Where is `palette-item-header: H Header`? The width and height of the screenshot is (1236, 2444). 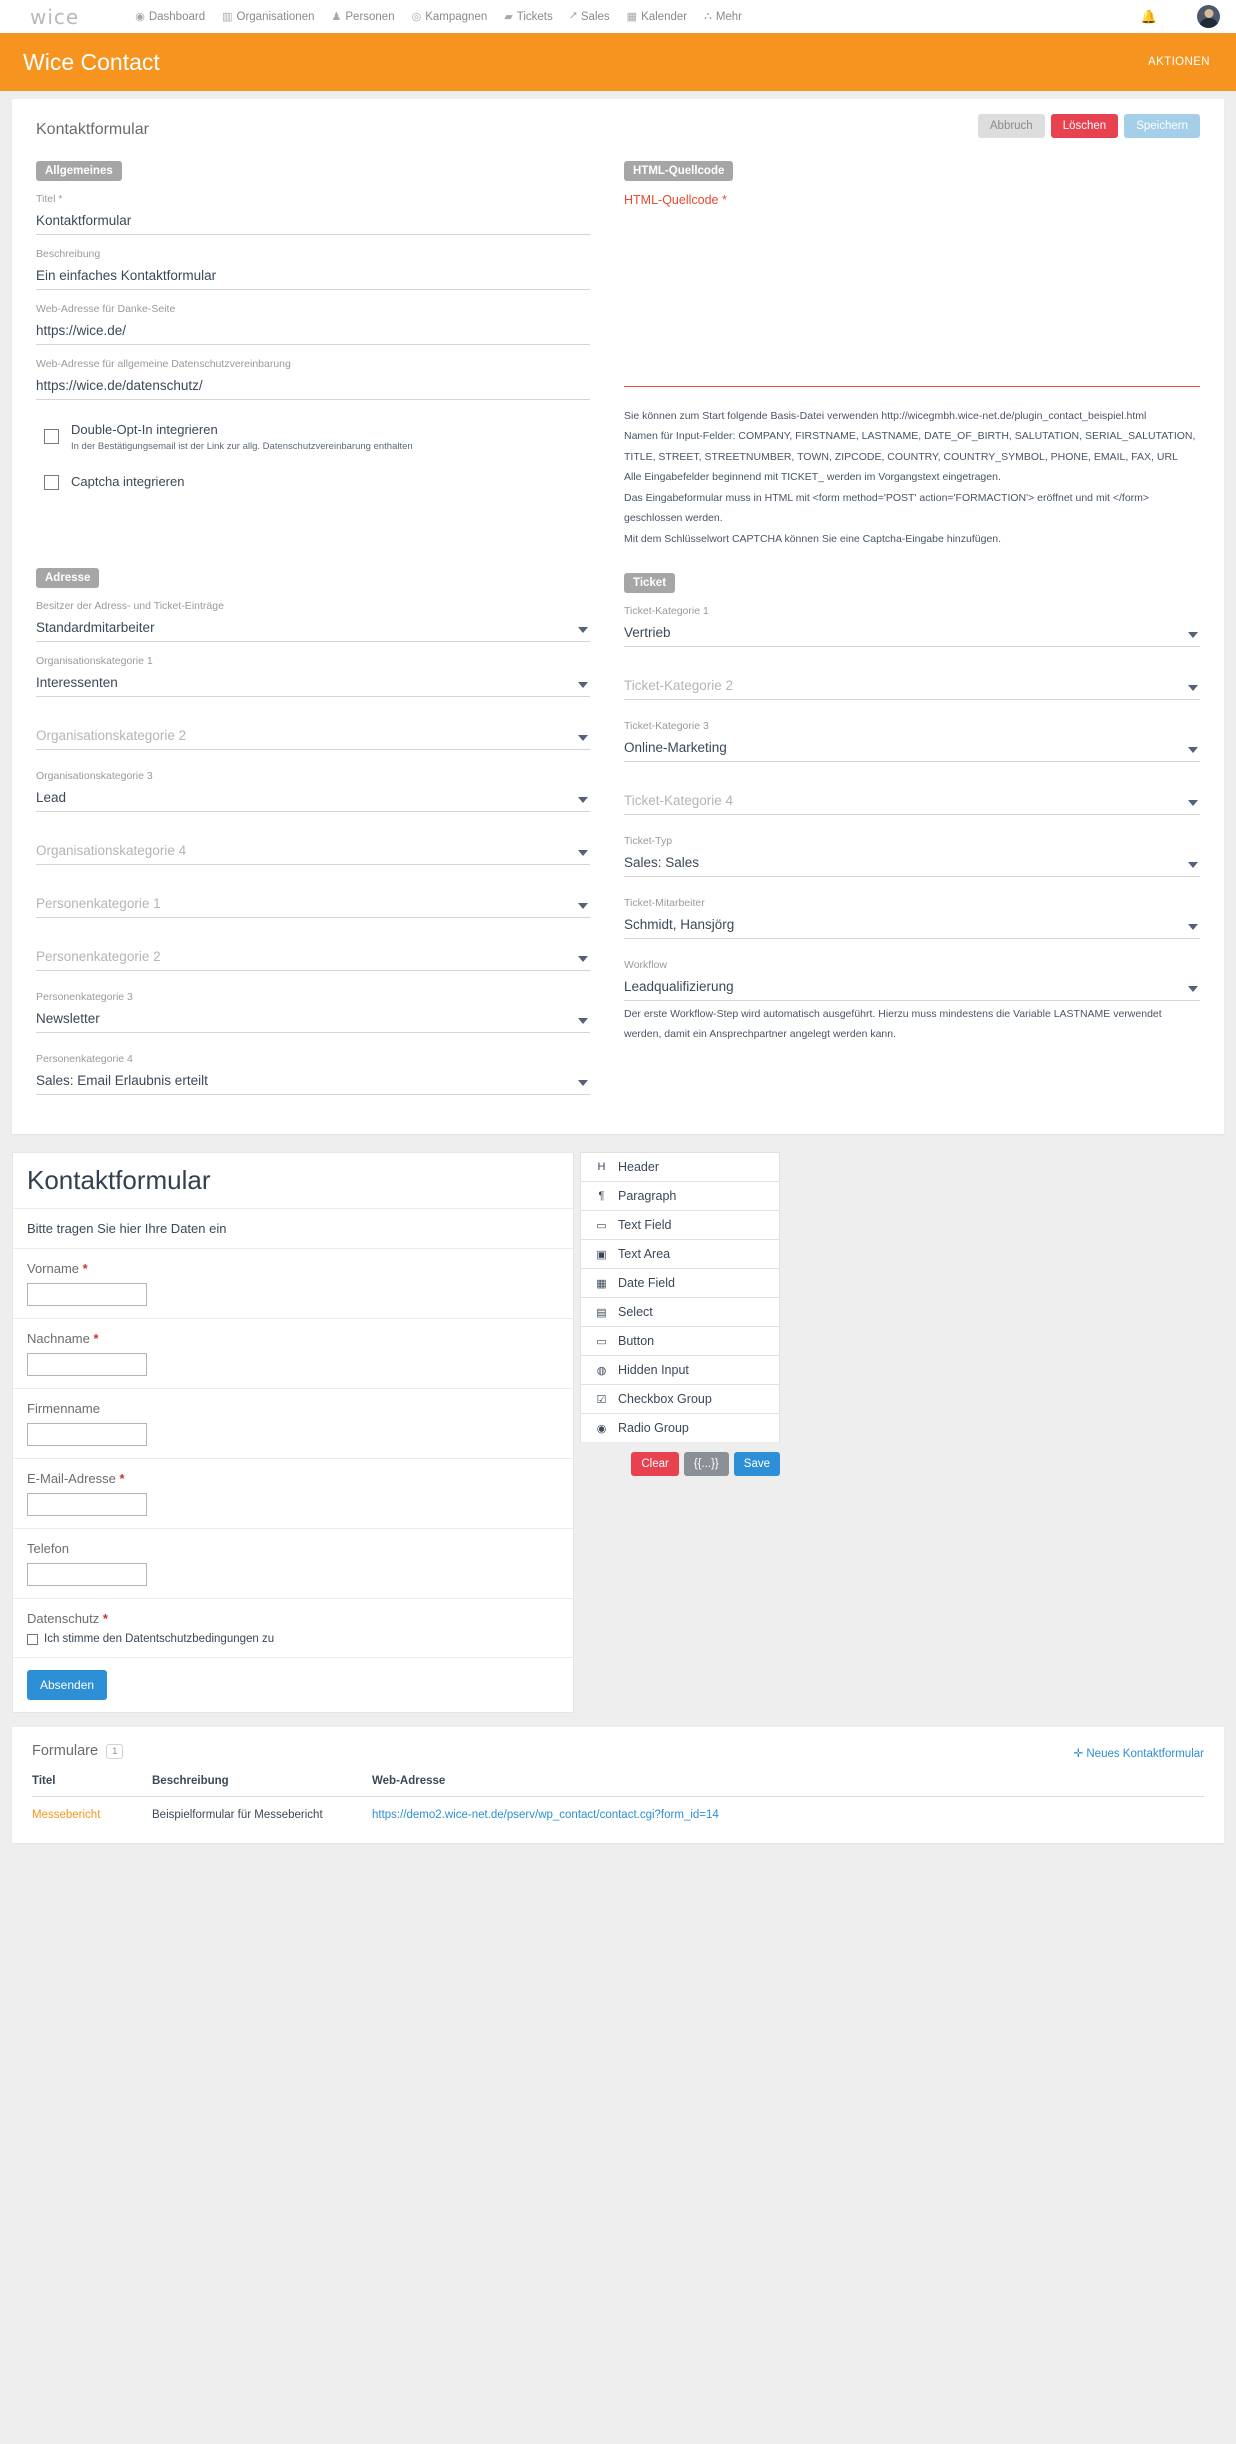
palette-item-header: H Header is located at coordinates (680, 1166).